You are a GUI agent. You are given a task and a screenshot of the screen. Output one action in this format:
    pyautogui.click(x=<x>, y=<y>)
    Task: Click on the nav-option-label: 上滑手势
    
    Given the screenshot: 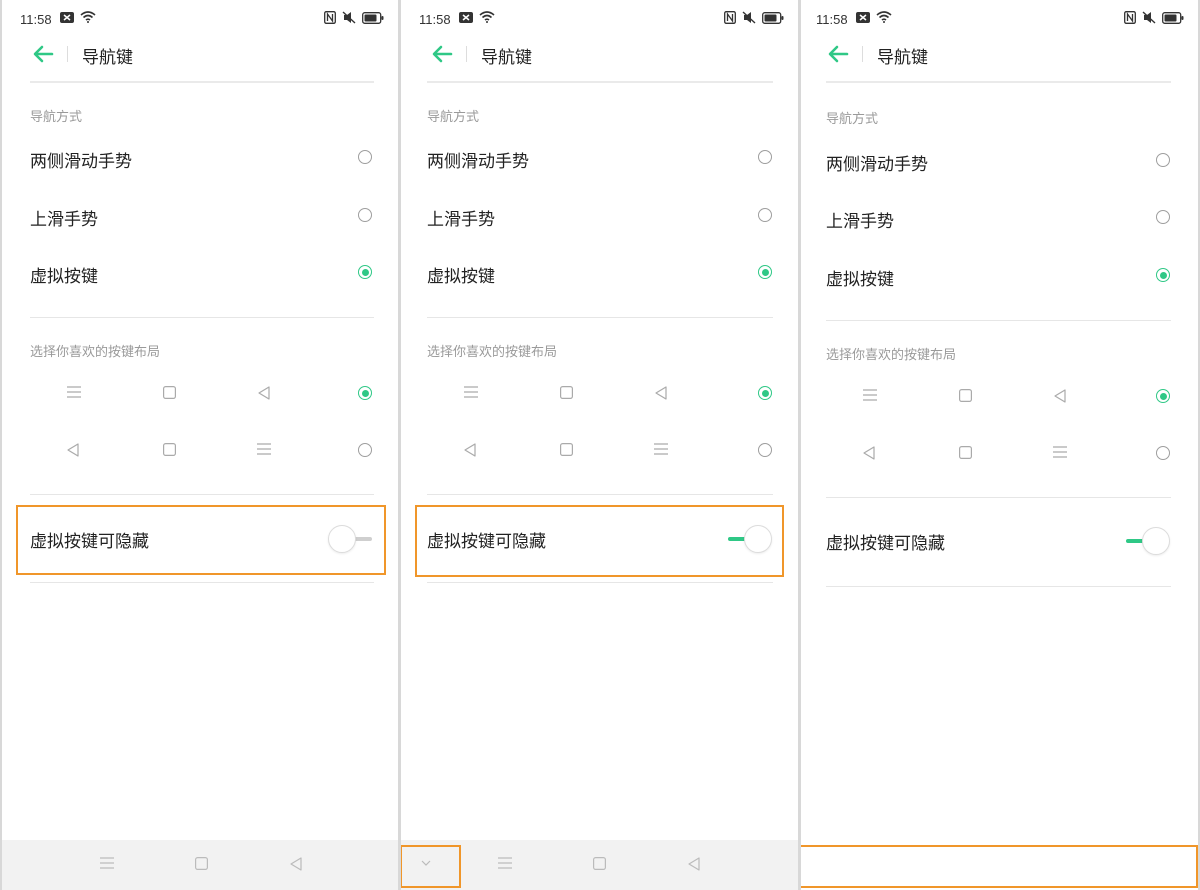 What is the action you would take?
    pyautogui.click(x=461, y=220)
    